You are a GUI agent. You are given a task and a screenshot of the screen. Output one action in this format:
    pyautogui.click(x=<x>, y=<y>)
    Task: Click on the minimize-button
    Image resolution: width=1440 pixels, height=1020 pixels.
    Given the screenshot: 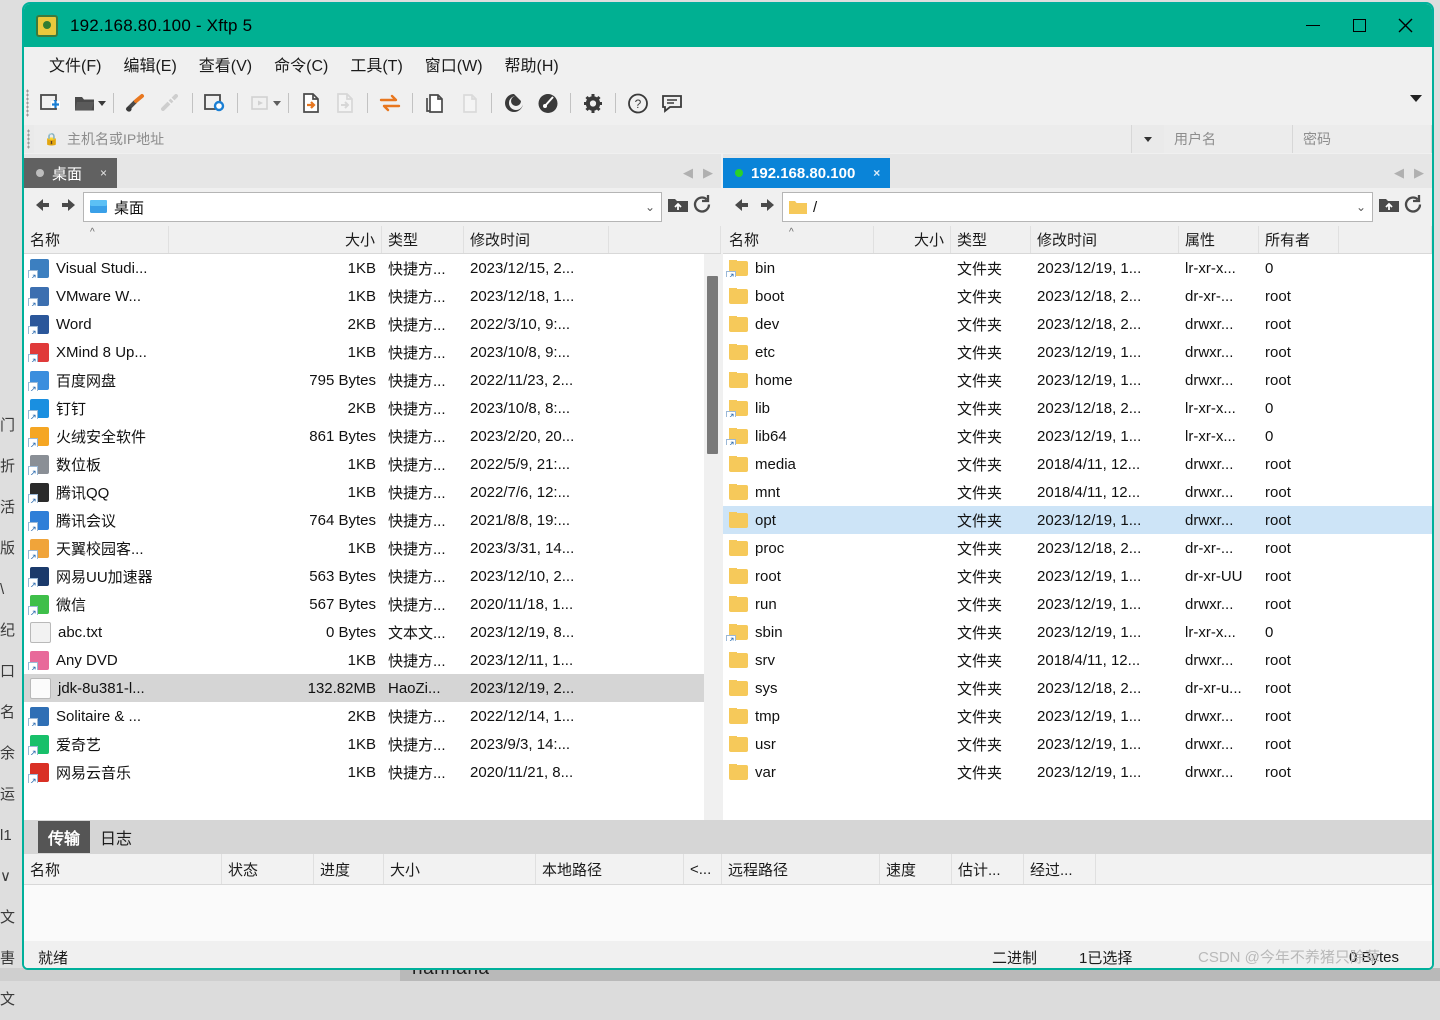 What is the action you would take?
    pyautogui.click(x=1313, y=25)
    